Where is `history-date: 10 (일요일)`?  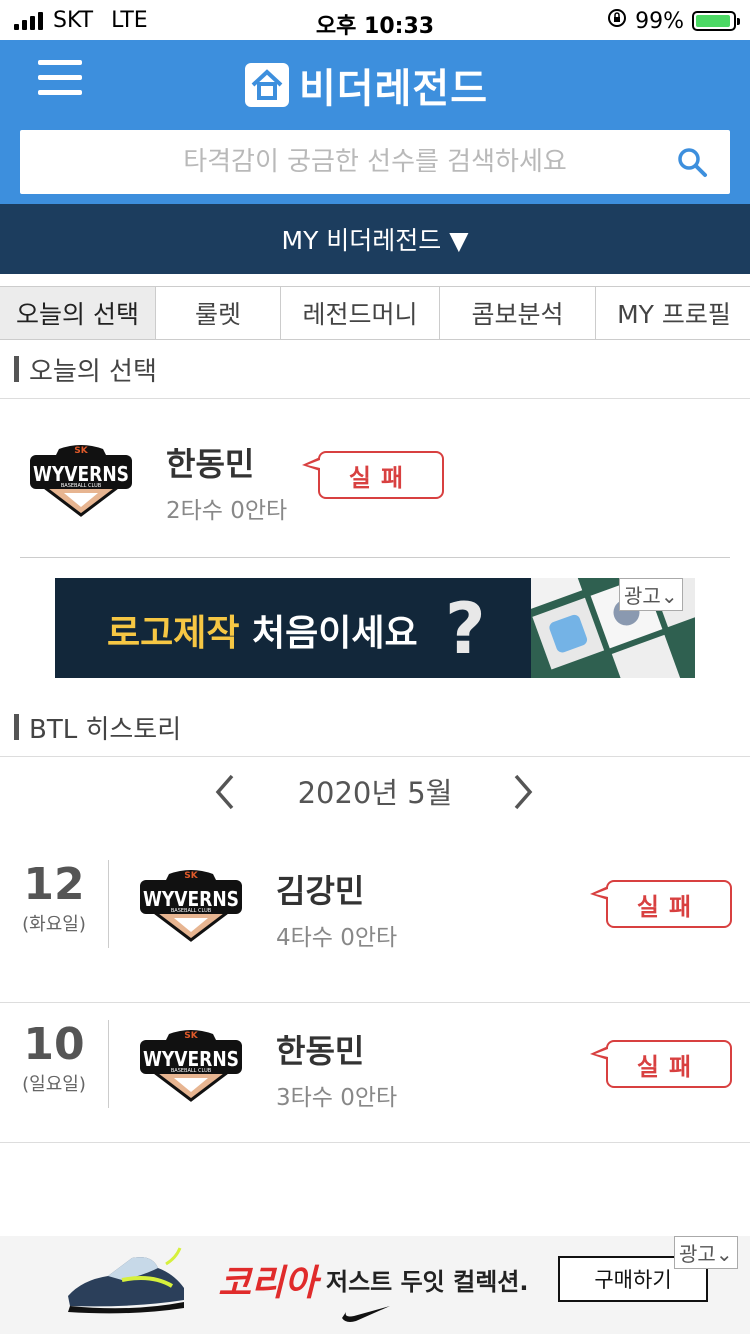
history-date: 10 (일요일) is located at coordinates (54, 1064).